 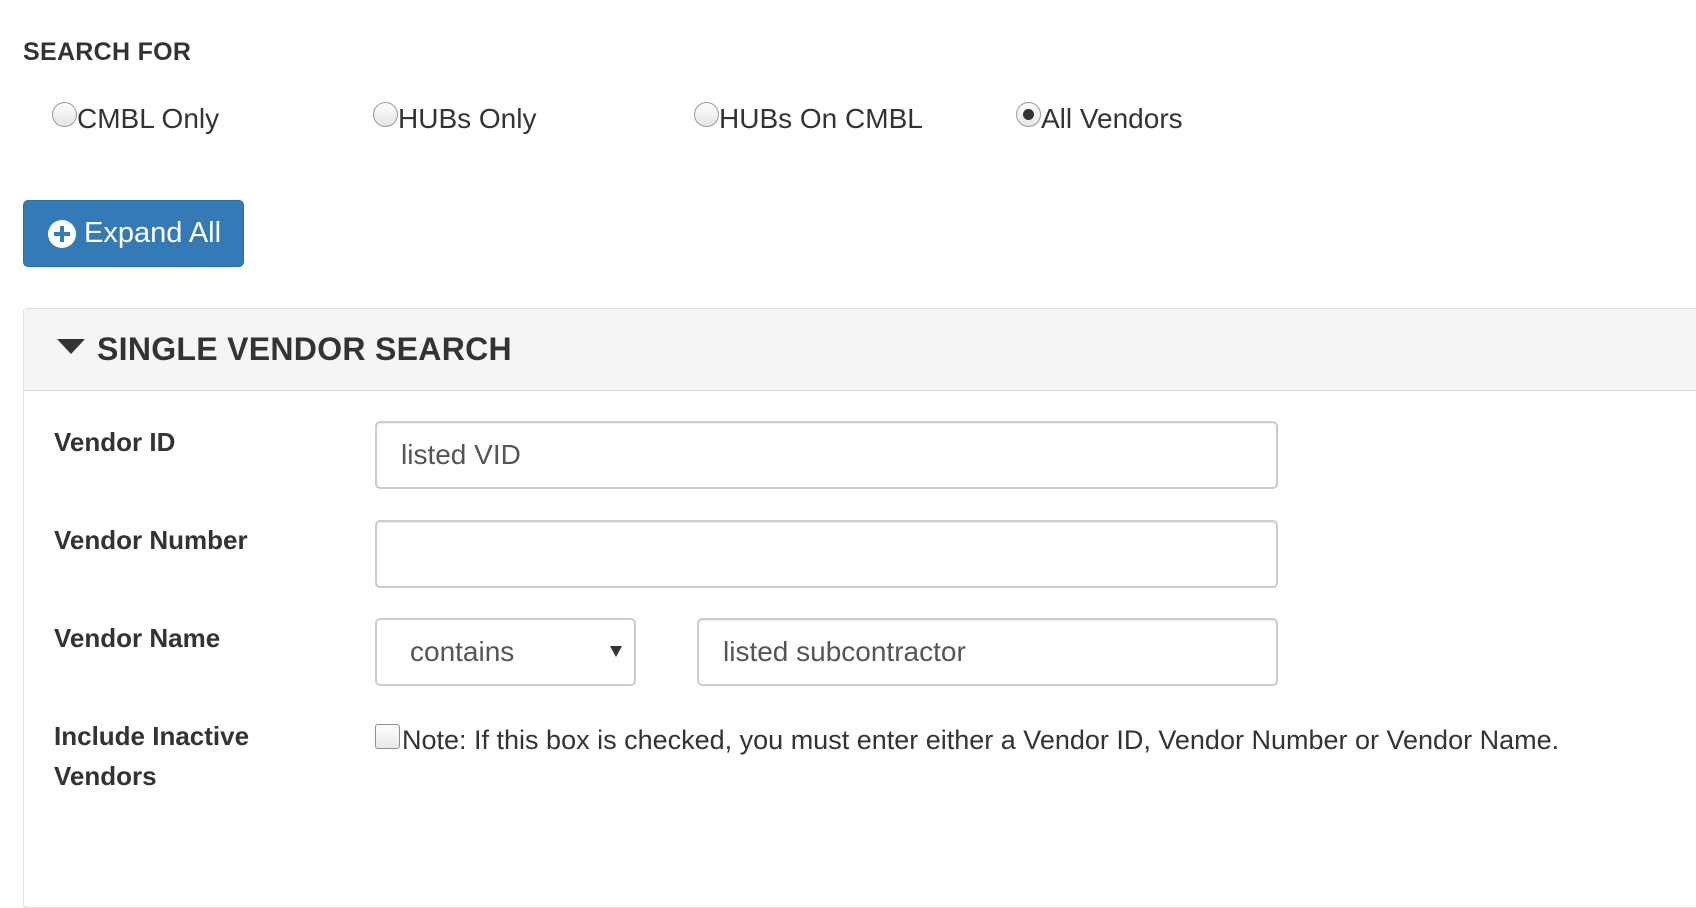 What do you see at coordinates (860, 350) in the screenshot?
I see `panel-heading: SINGLE VENDOR SEARCH` at bounding box center [860, 350].